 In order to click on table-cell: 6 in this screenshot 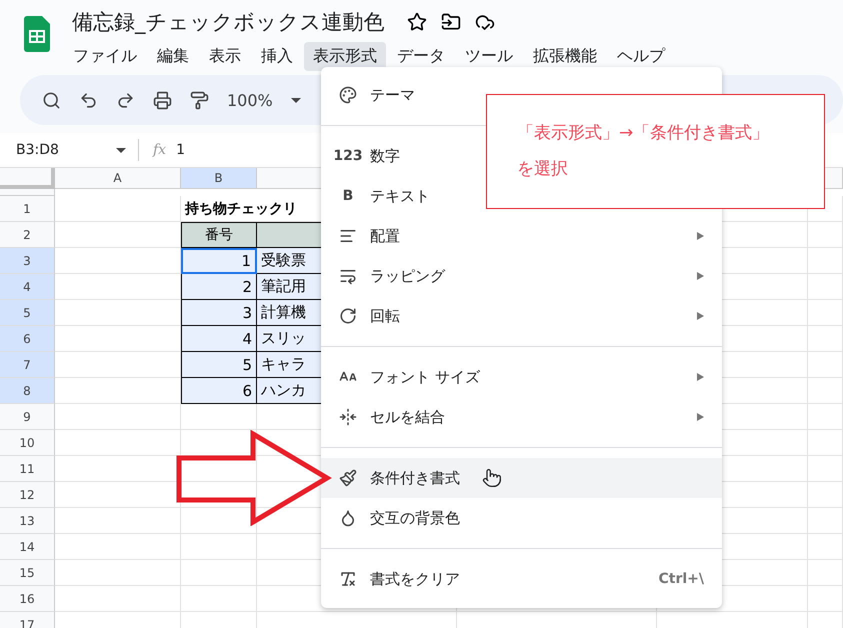, I will do `click(219, 391)`.